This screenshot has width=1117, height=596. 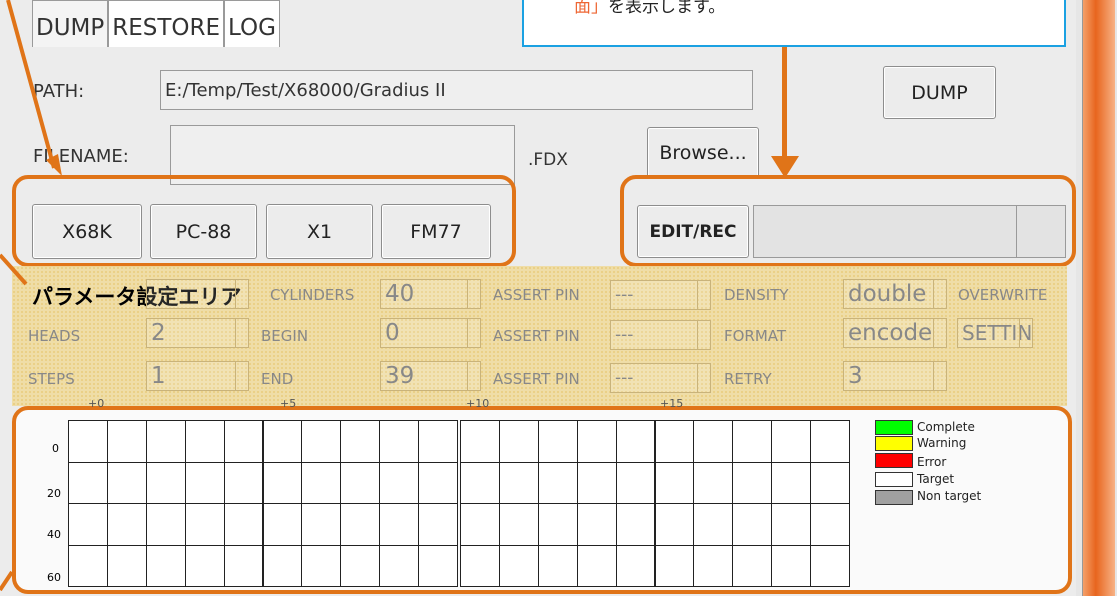 I want to click on path-input: E:/Temp/Test/X68000/Gradius II, so click(x=456, y=90).